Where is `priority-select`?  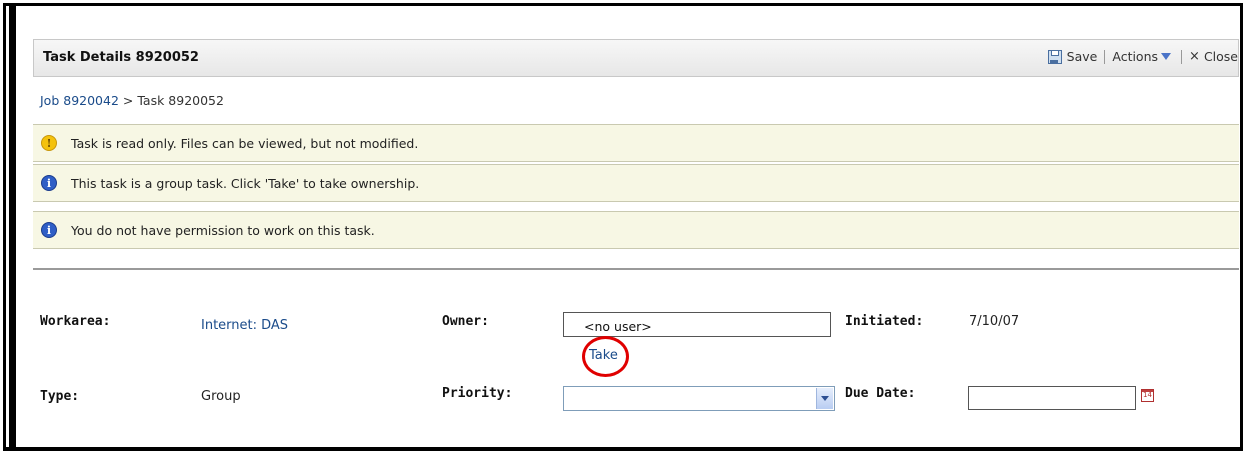 priority-select is located at coordinates (699, 398).